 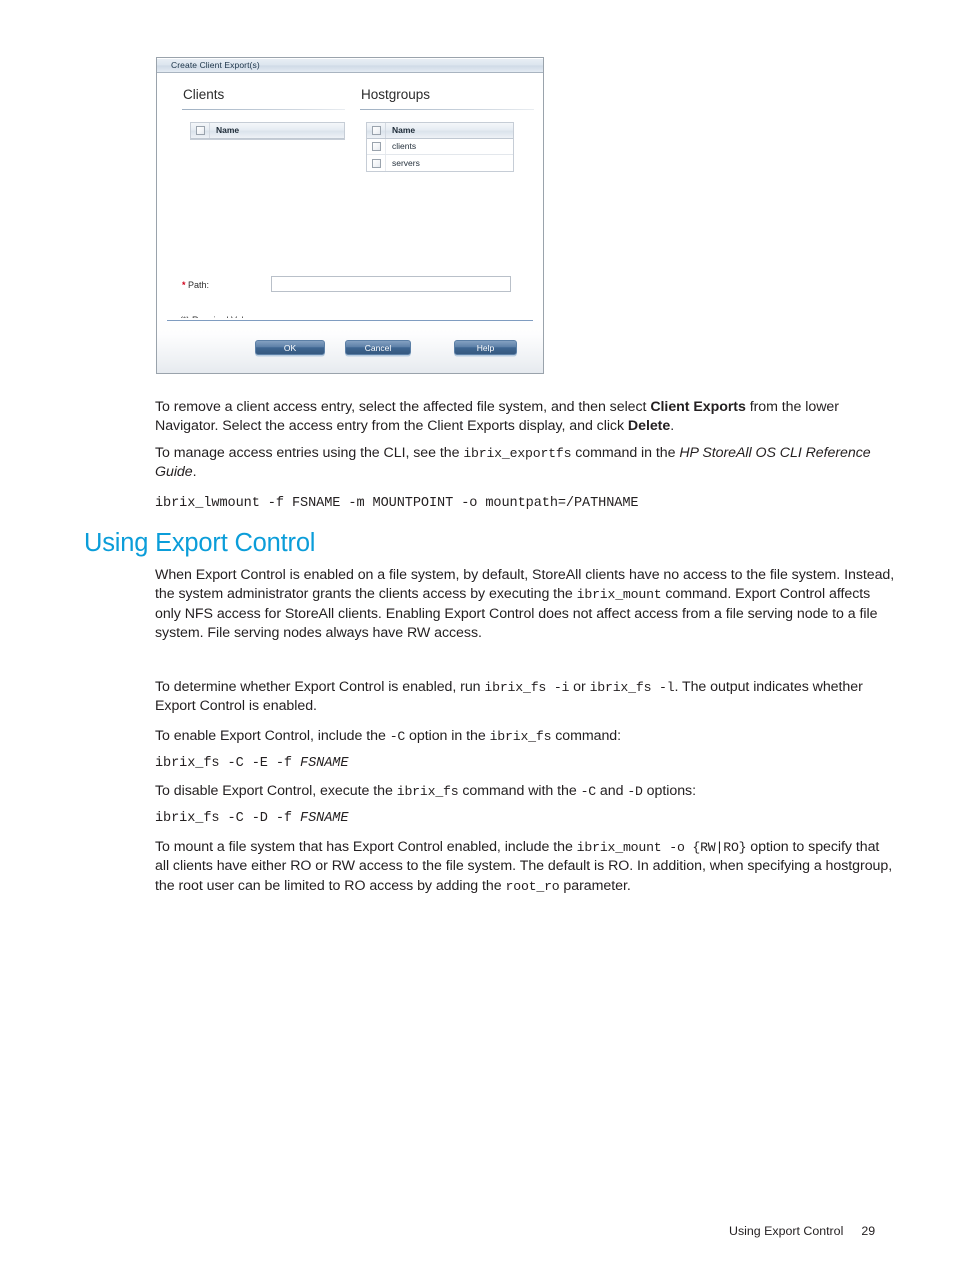 What do you see at coordinates (228, 818) in the screenshot?
I see `code3-prefix: ibrix_fs -C -D -f` at bounding box center [228, 818].